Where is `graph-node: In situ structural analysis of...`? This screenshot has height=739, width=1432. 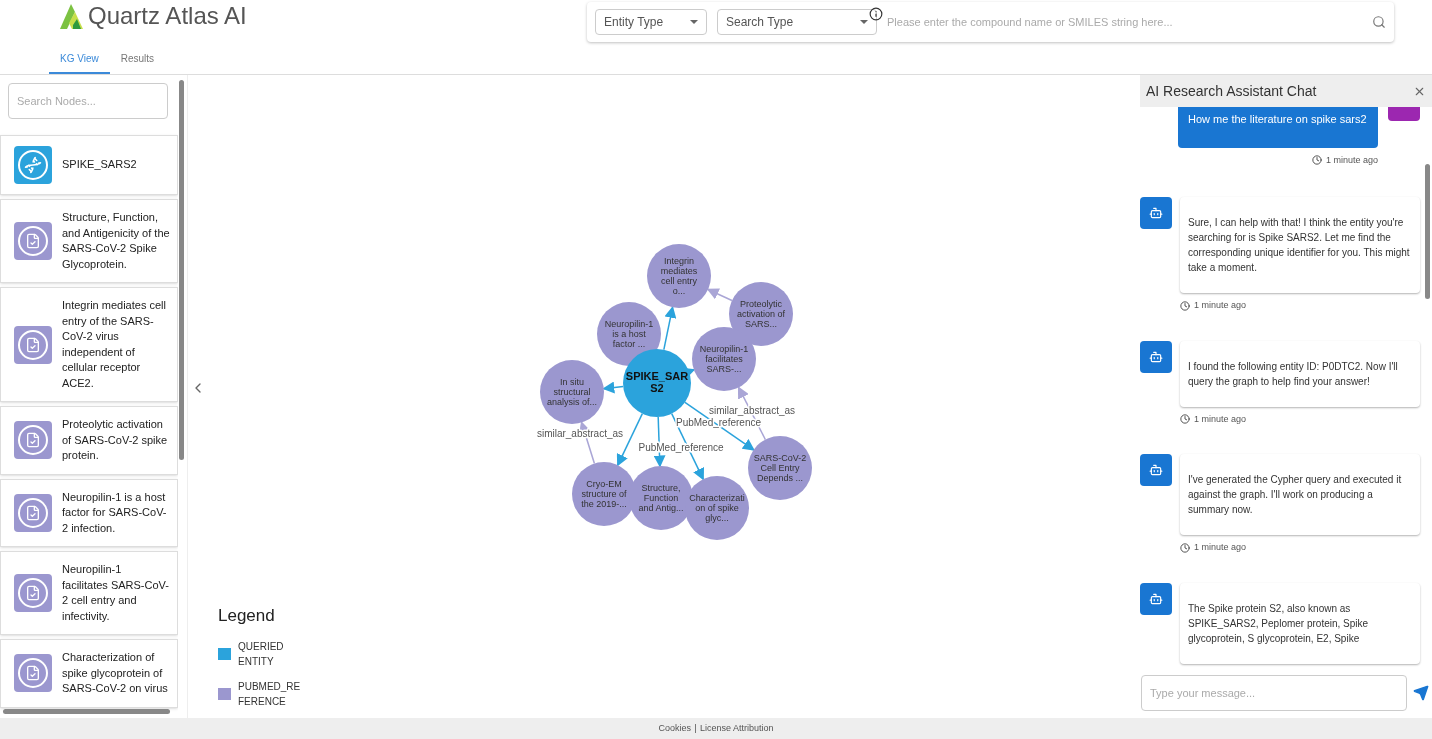
graph-node: In situ structural analysis of... is located at coordinates (572, 392).